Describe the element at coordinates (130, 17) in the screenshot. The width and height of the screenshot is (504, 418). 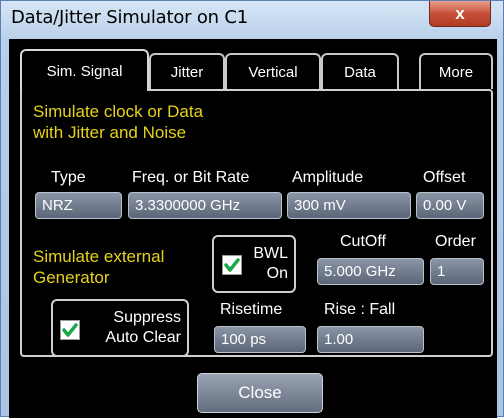
I see `window-title: Data/Jitter Simulator on C1` at that location.